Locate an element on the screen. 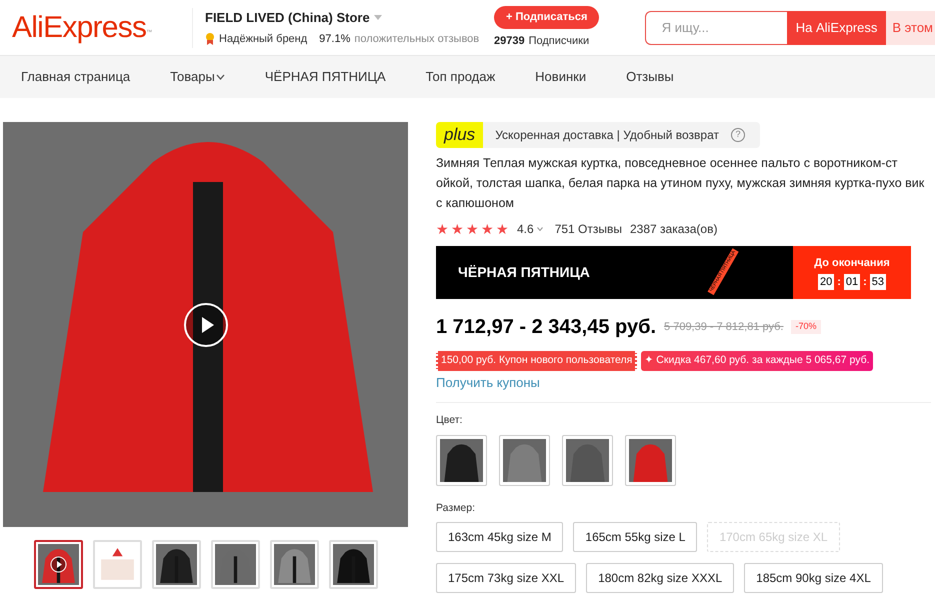 This screenshot has height=597, width=935. size-label: Размер: is located at coordinates (456, 508).